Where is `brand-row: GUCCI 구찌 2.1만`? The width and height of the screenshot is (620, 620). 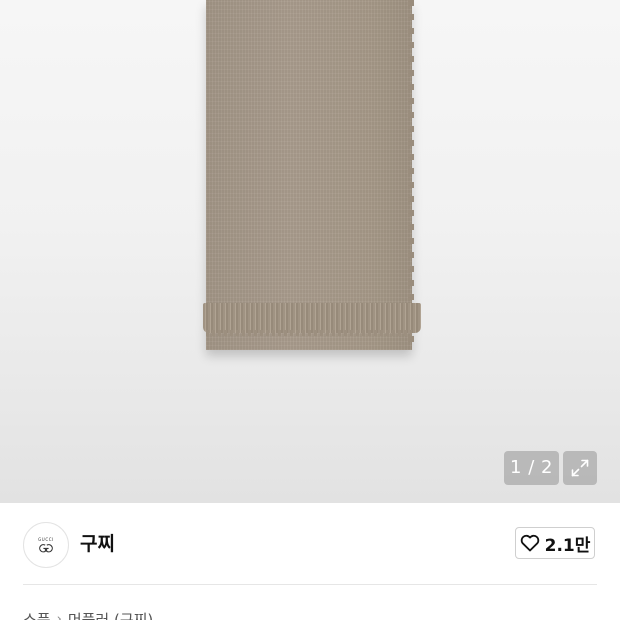 brand-row: GUCCI 구찌 2.1만 is located at coordinates (310, 544).